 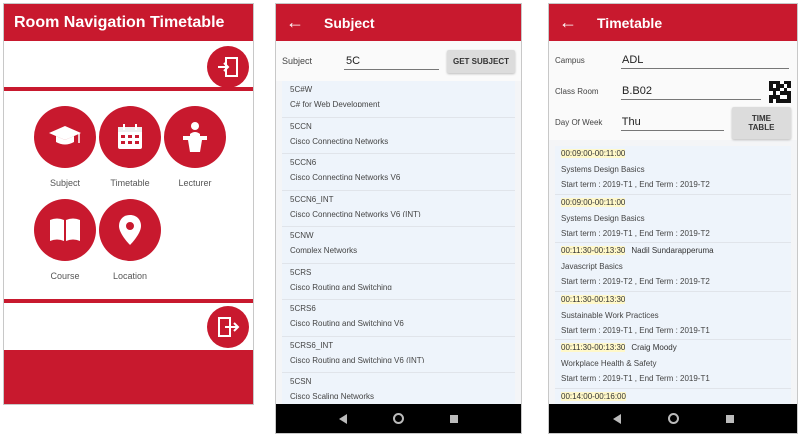 I want to click on tile-timetable: Timetable, so click(x=130, y=147).